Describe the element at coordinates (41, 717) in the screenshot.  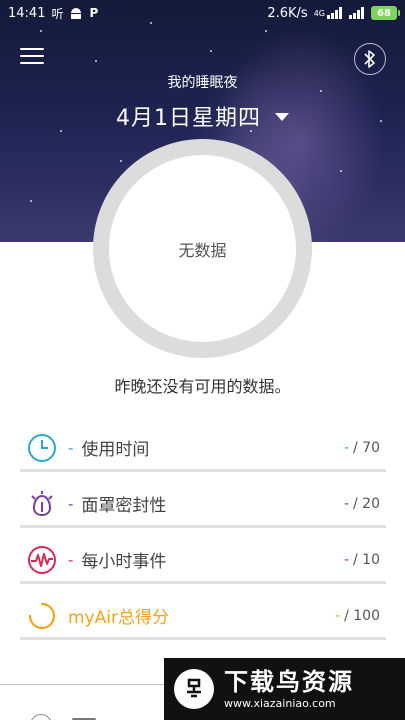
I see `bottom-item-icon` at that location.